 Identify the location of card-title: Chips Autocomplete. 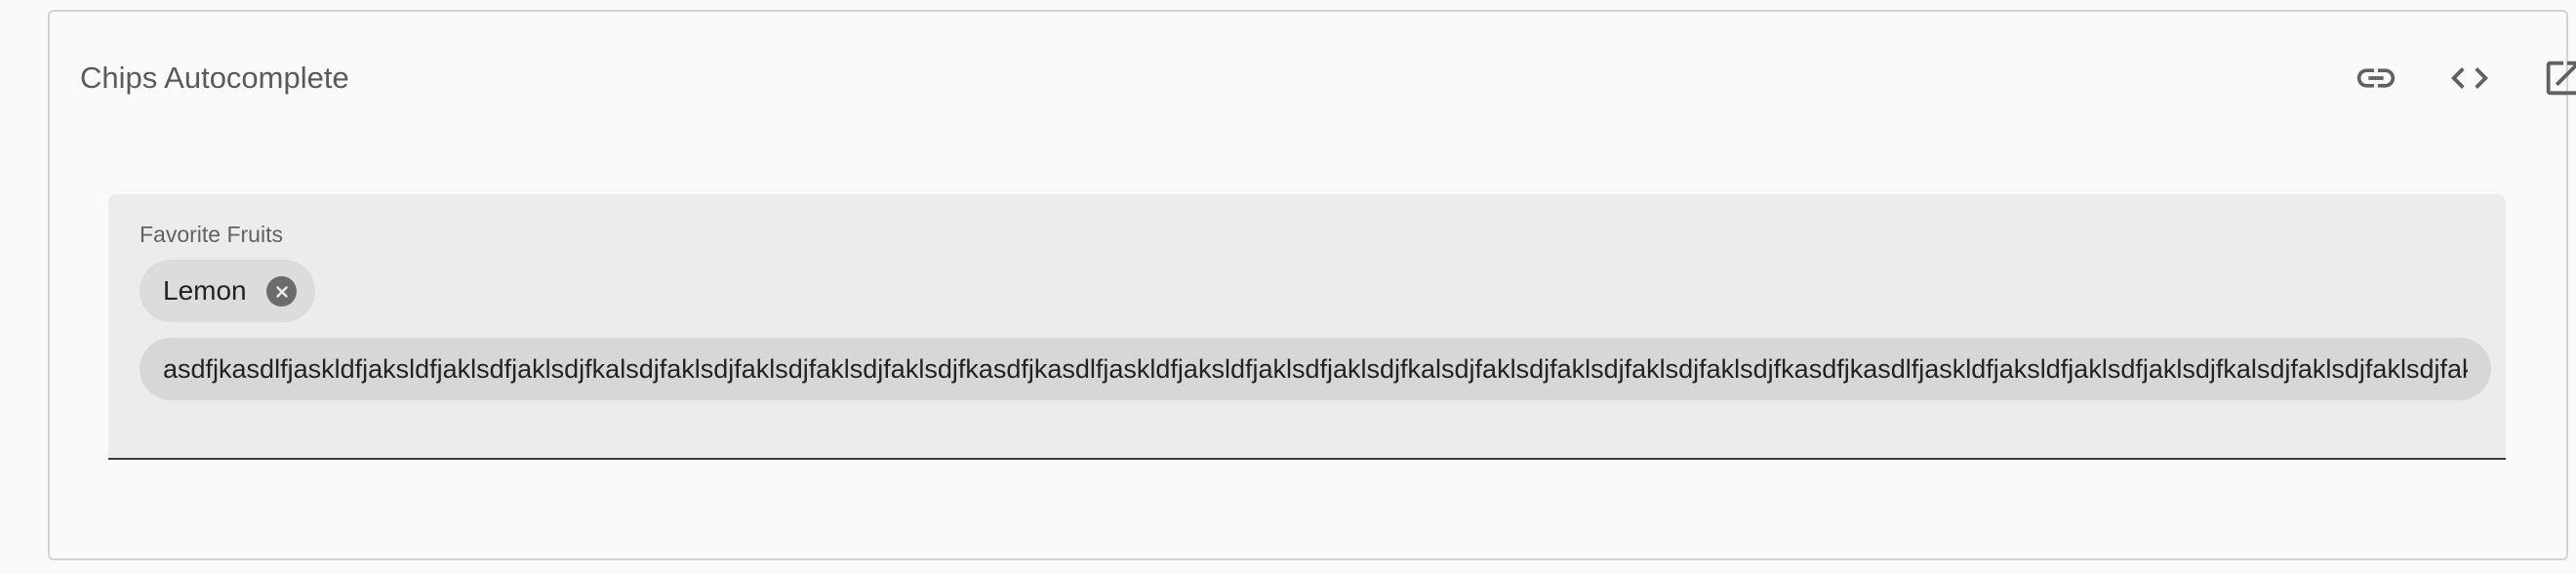
(214, 78).